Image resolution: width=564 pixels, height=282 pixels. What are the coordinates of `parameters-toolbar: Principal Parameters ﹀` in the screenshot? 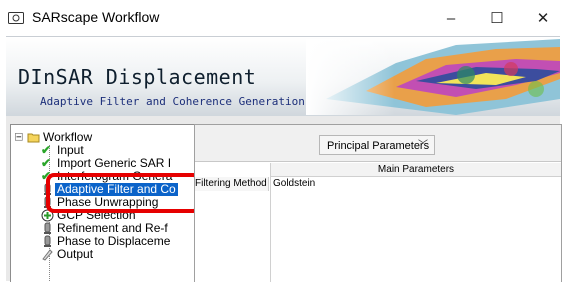 It's located at (378, 143).